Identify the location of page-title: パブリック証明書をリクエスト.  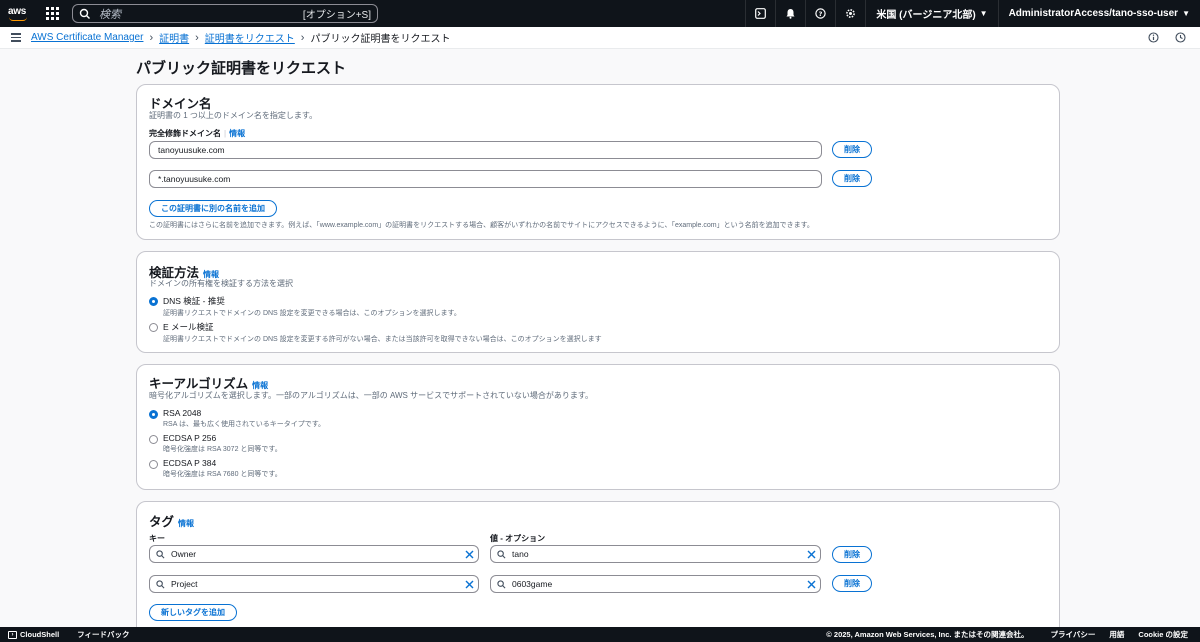
(241, 68).